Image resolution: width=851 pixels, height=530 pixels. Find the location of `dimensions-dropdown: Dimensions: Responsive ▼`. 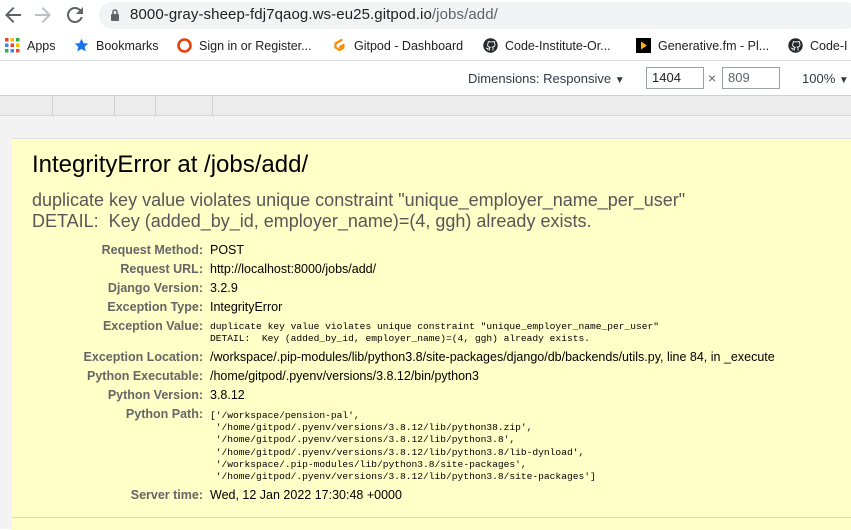

dimensions-dropdown: Dimensions: Responsive ▼ is located at coordinates (546, 78).